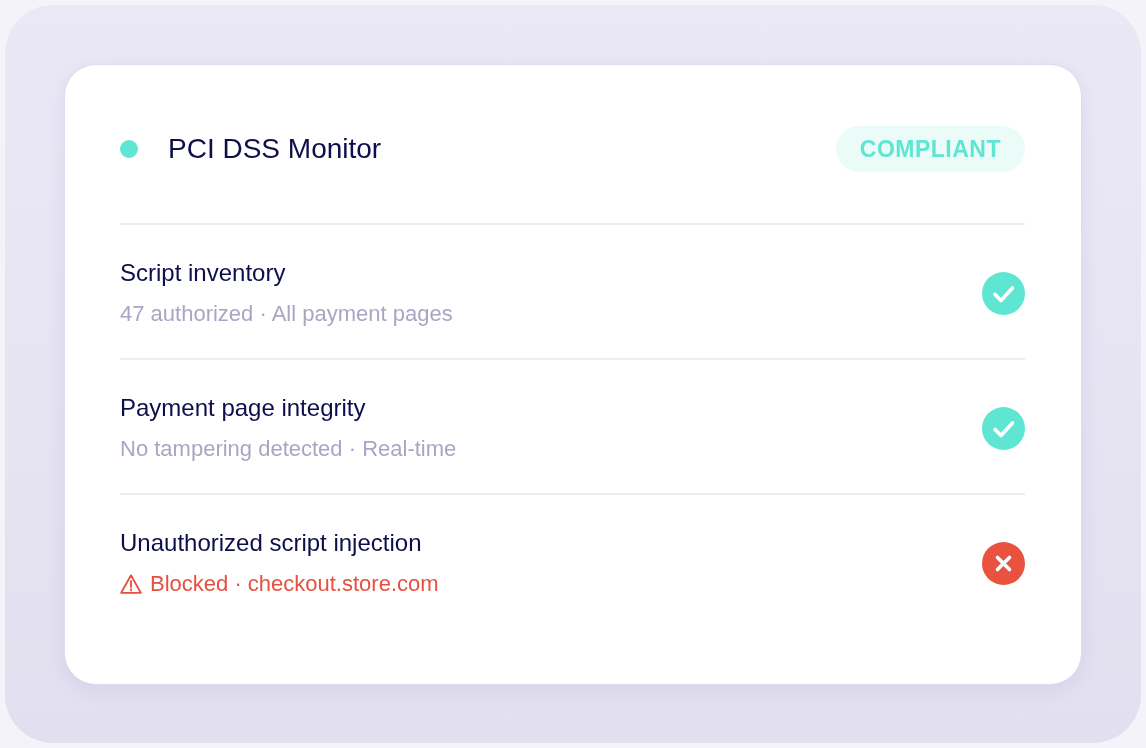  Describe the element at coordinates (243, 407) in the screenshot. I see `check-title: Payment page integrity` at that location.